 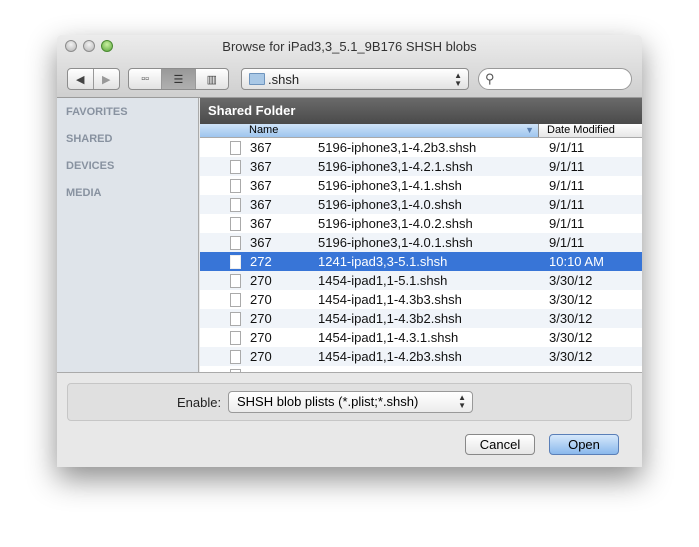 I want to click on sidebar-section-devices: DEVICES, so click(x=127, y=166).